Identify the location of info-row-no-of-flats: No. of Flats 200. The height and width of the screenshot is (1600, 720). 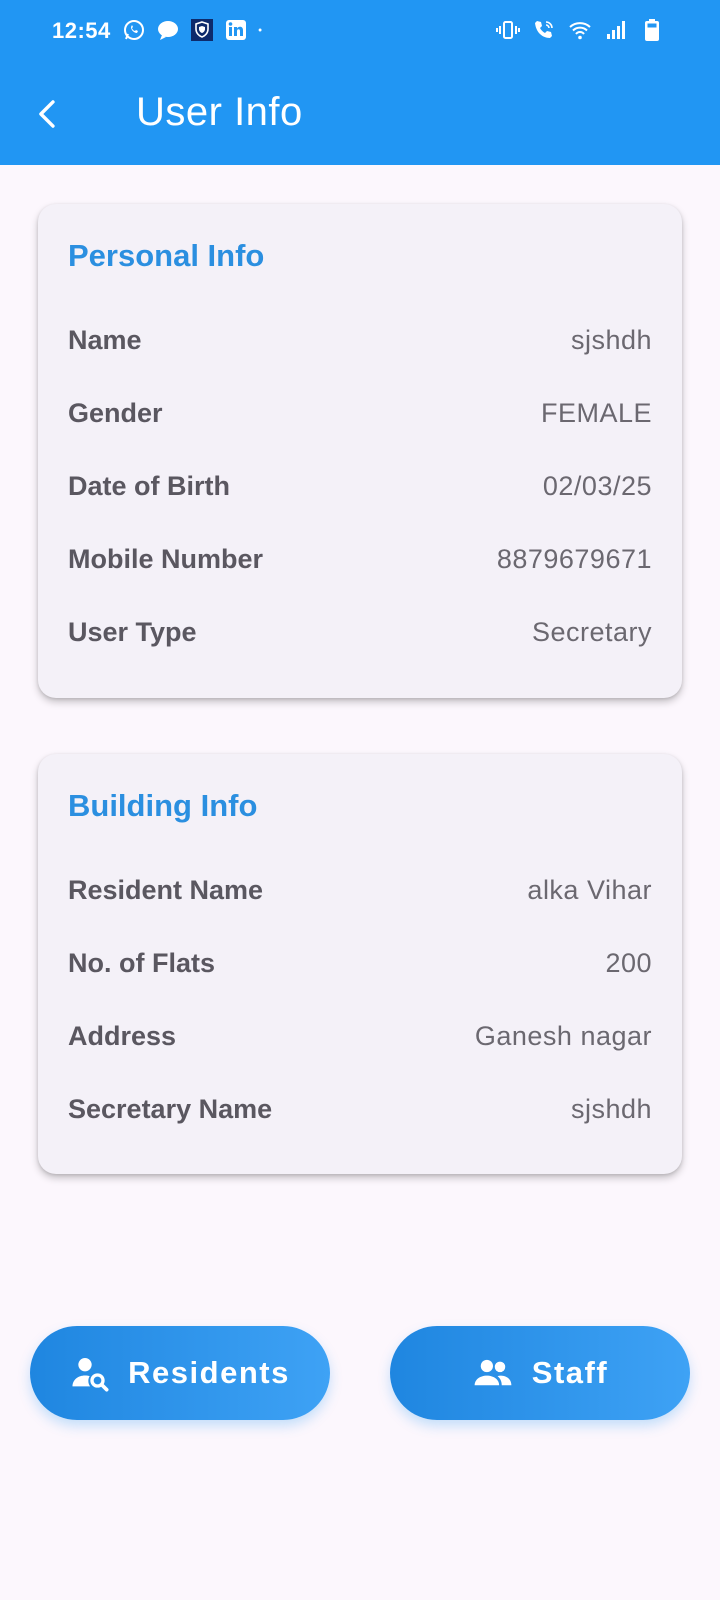
(360, 963).